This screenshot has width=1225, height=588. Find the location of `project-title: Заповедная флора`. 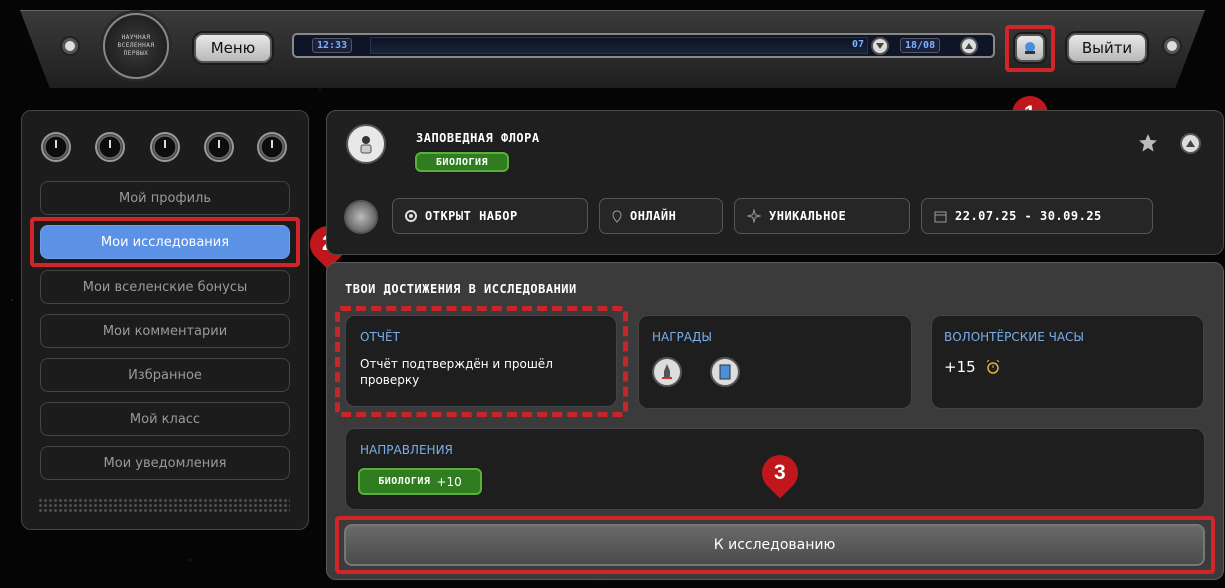

project-title: Заповедная флора is located at coordinates (478, 138).